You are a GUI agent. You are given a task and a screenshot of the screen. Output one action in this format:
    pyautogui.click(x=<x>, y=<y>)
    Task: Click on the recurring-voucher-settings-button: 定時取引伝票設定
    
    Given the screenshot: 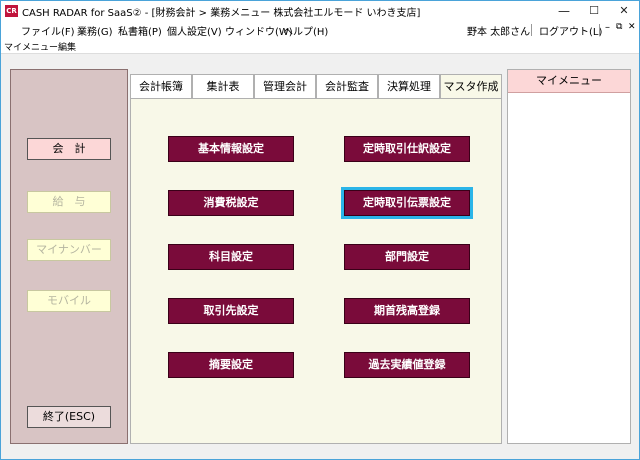 What is the action you would take?
    pyautogui.click(x=407, y=203)
    